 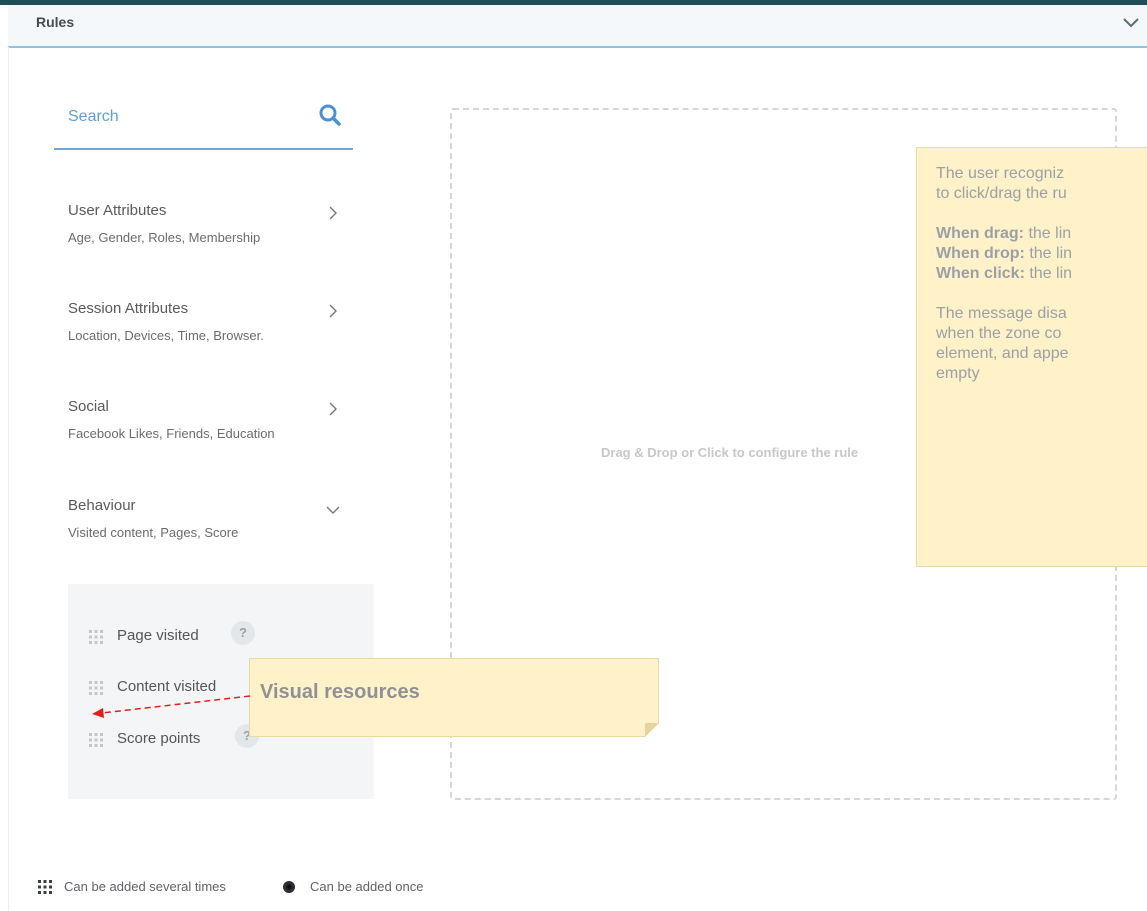 I want to click on note-line-drag: When drag: the lin, so click(x=1041, y=234).